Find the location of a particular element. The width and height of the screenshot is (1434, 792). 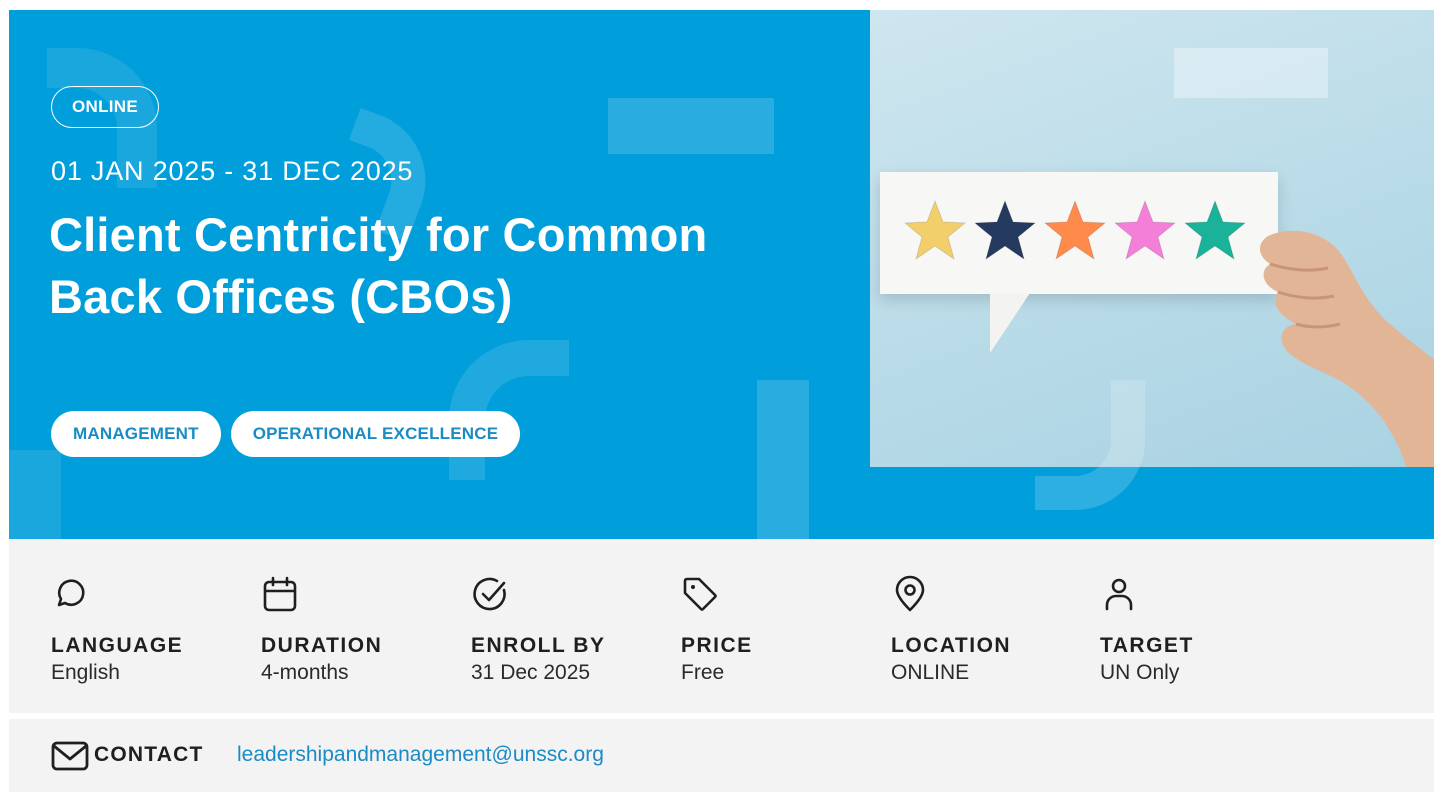

info-label: PRICE is located at coordinates (717, 645).